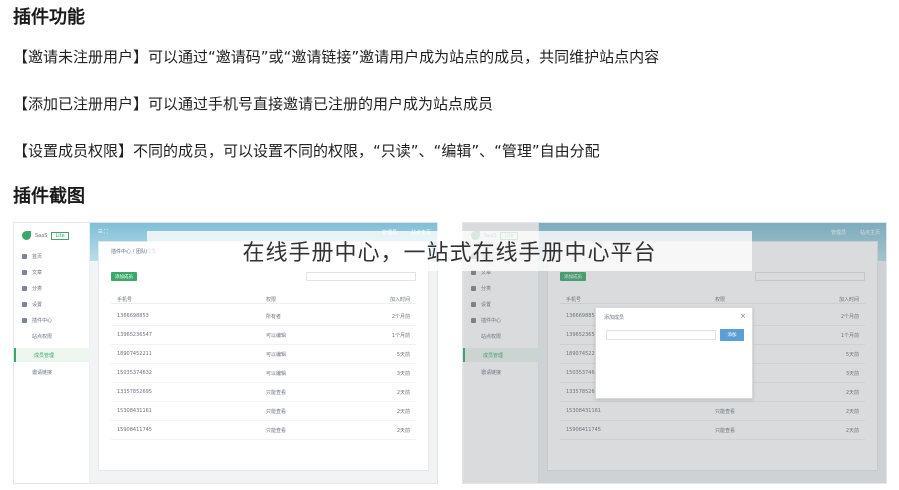  Describe the element at coordinates (263, 393) in the screenshot. I see `table-row: 13357852695 只能查看 2天前` at that location.